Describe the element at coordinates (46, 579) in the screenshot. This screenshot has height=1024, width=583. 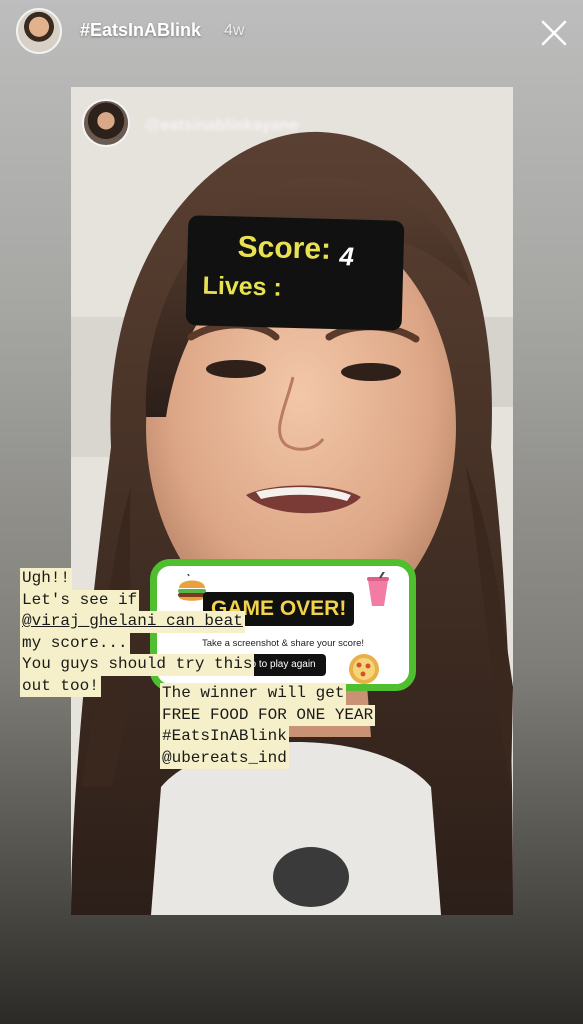
I see `caption-line: Ugh!!` at that location.